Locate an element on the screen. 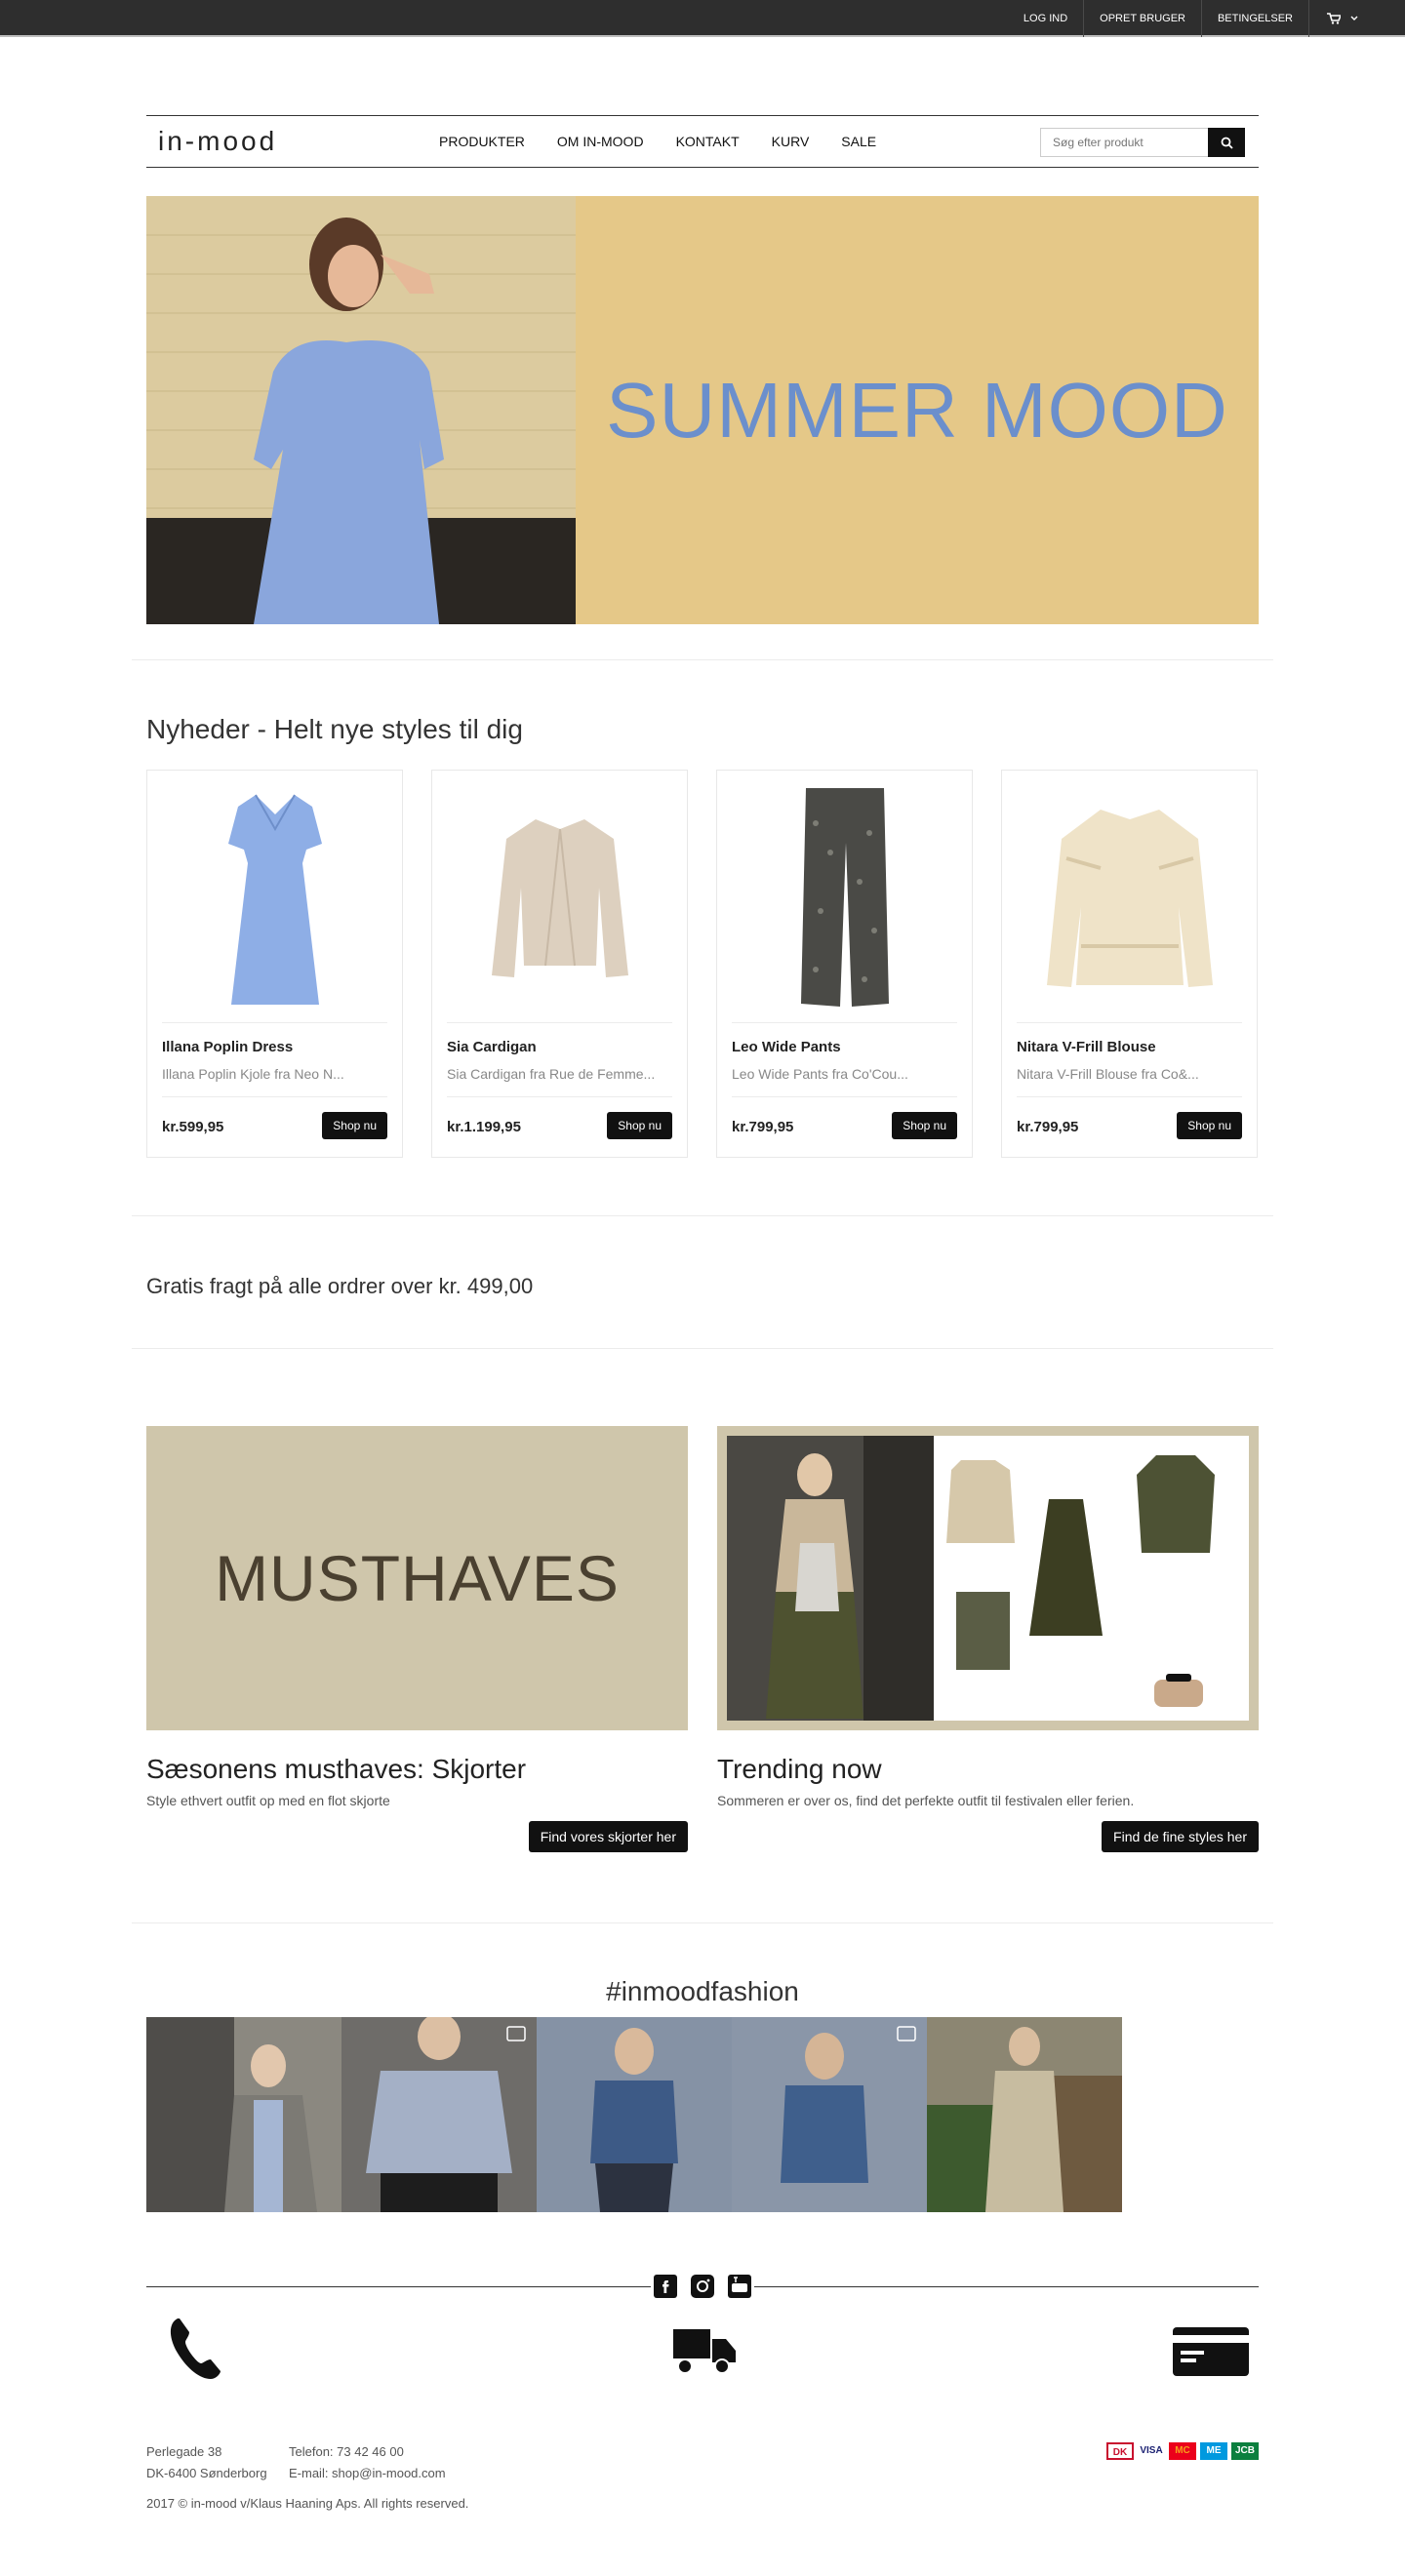 This screenshot has width=1405, height=2576. phone-icon is located at coordinates (195, 2348).